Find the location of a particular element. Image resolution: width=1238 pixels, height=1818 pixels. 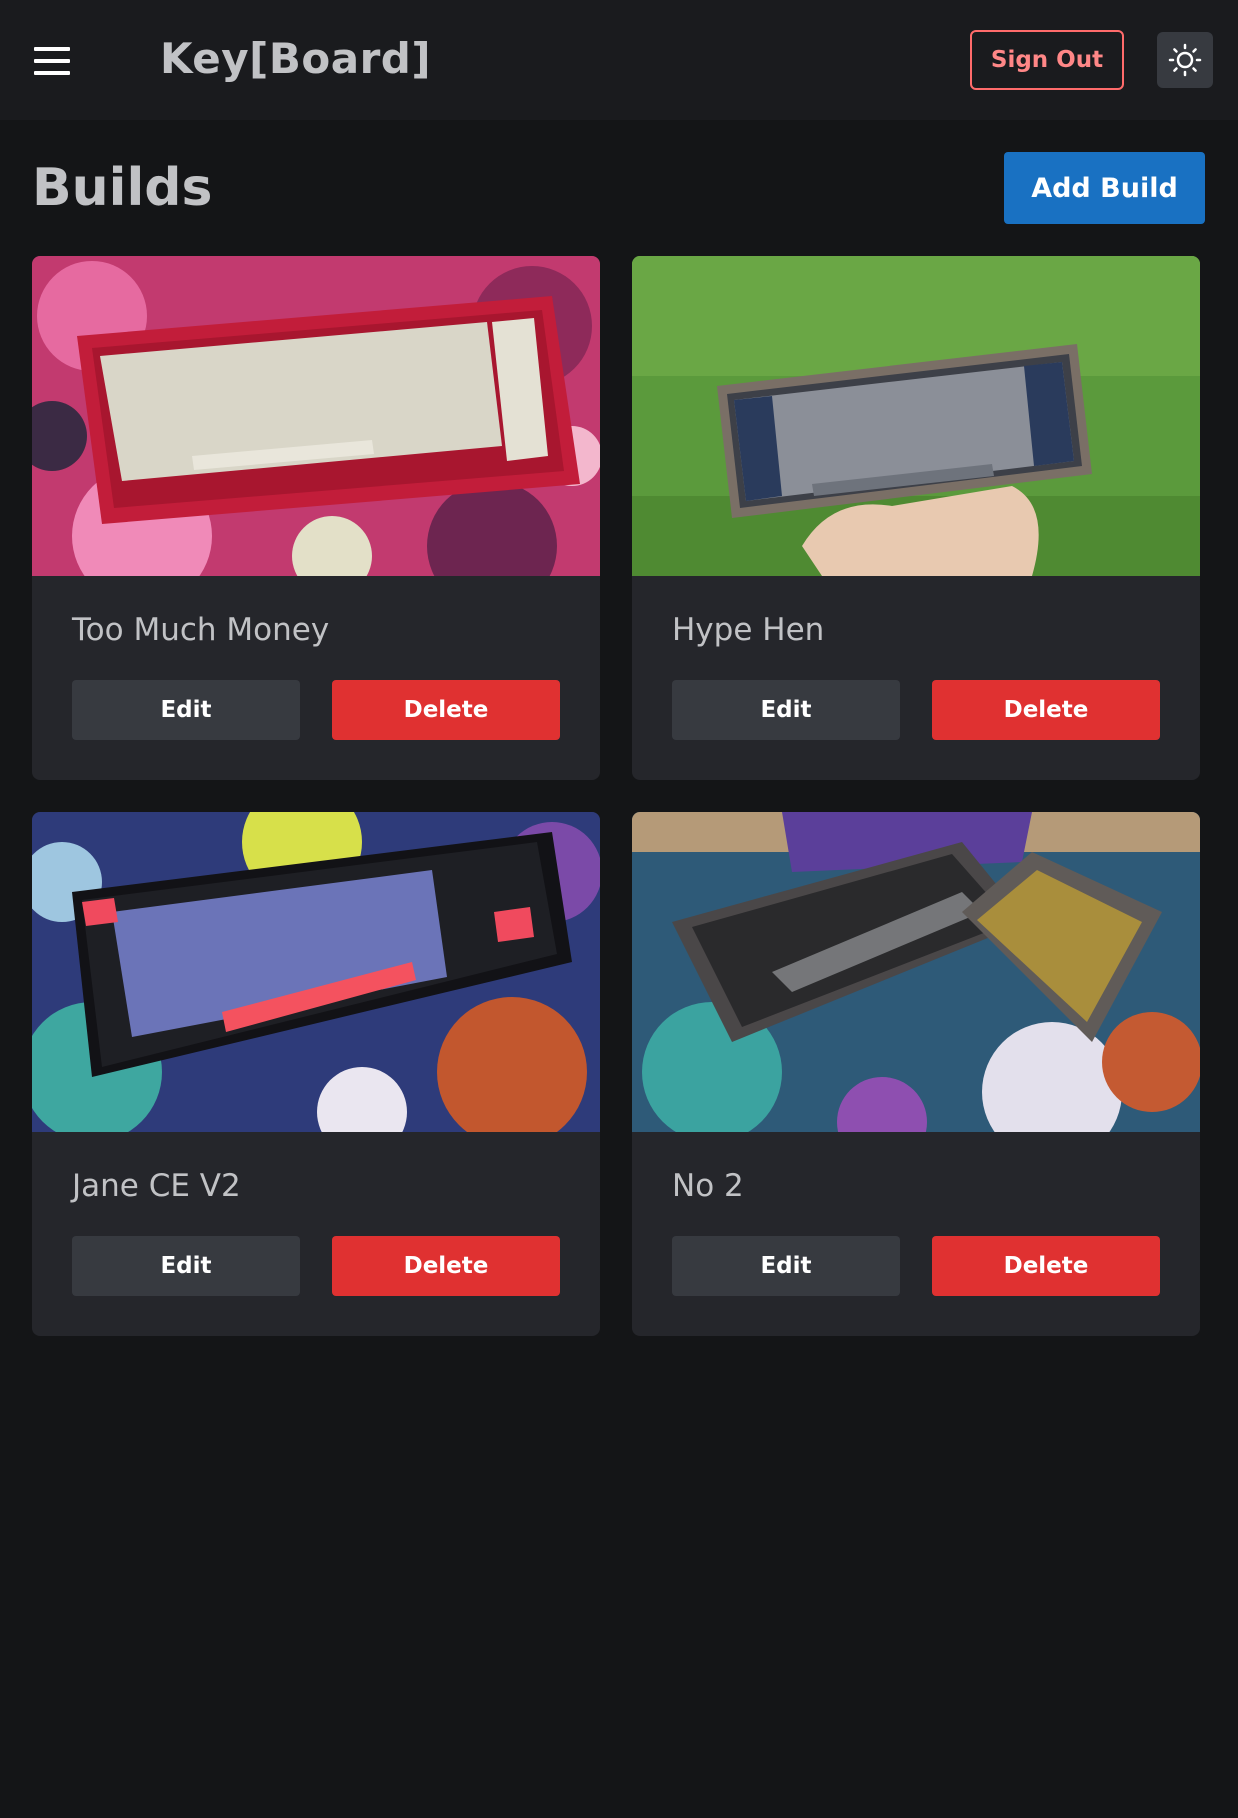

page-title: Builds is located at coordinates (122, 188).